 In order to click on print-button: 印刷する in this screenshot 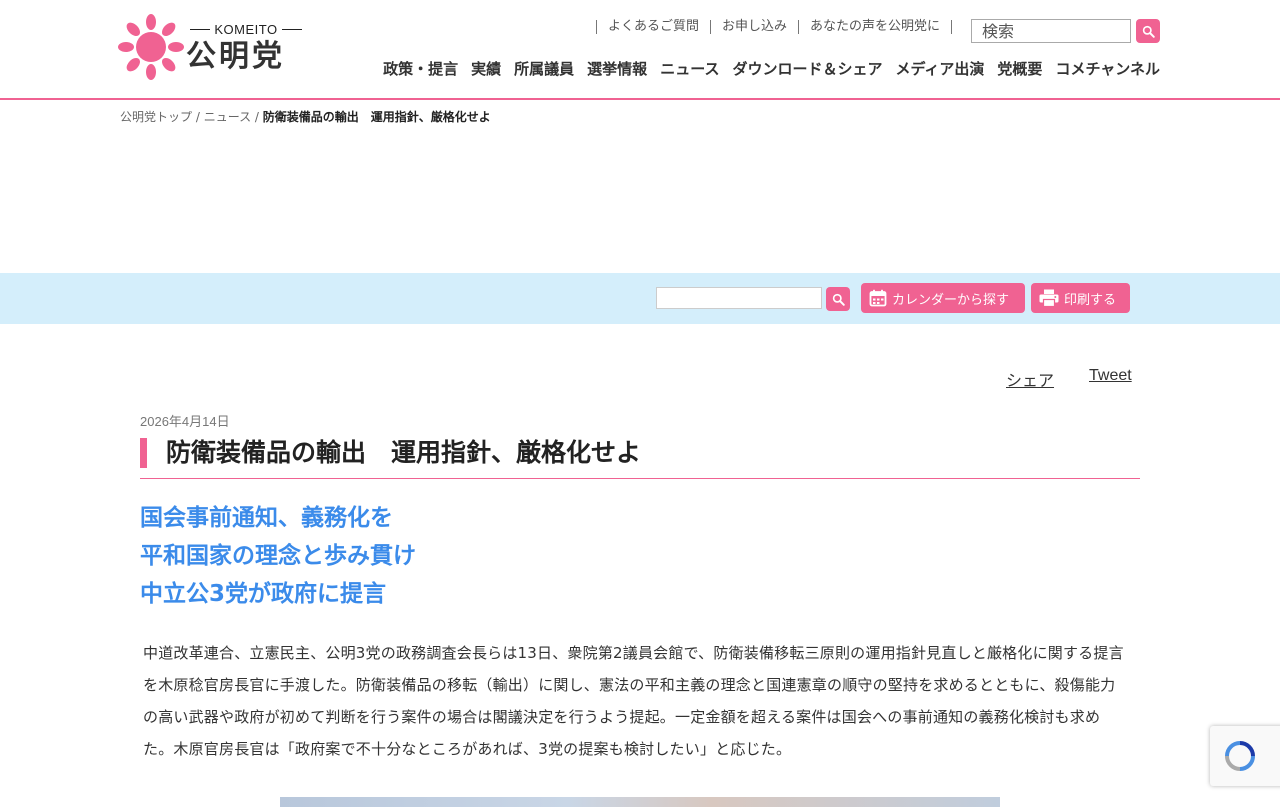, I will do `click(1080, 298)`.